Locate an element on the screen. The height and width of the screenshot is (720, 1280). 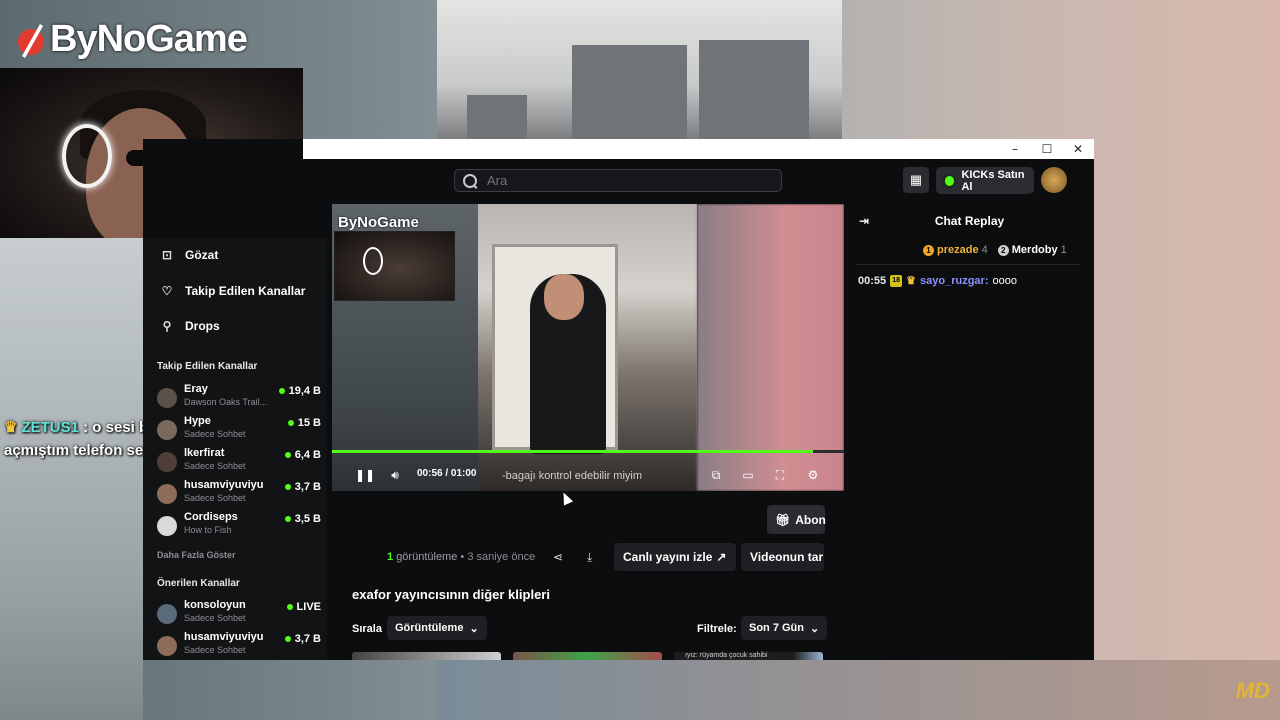
view-label: görüntüleme is located at coordinates (427, 557).